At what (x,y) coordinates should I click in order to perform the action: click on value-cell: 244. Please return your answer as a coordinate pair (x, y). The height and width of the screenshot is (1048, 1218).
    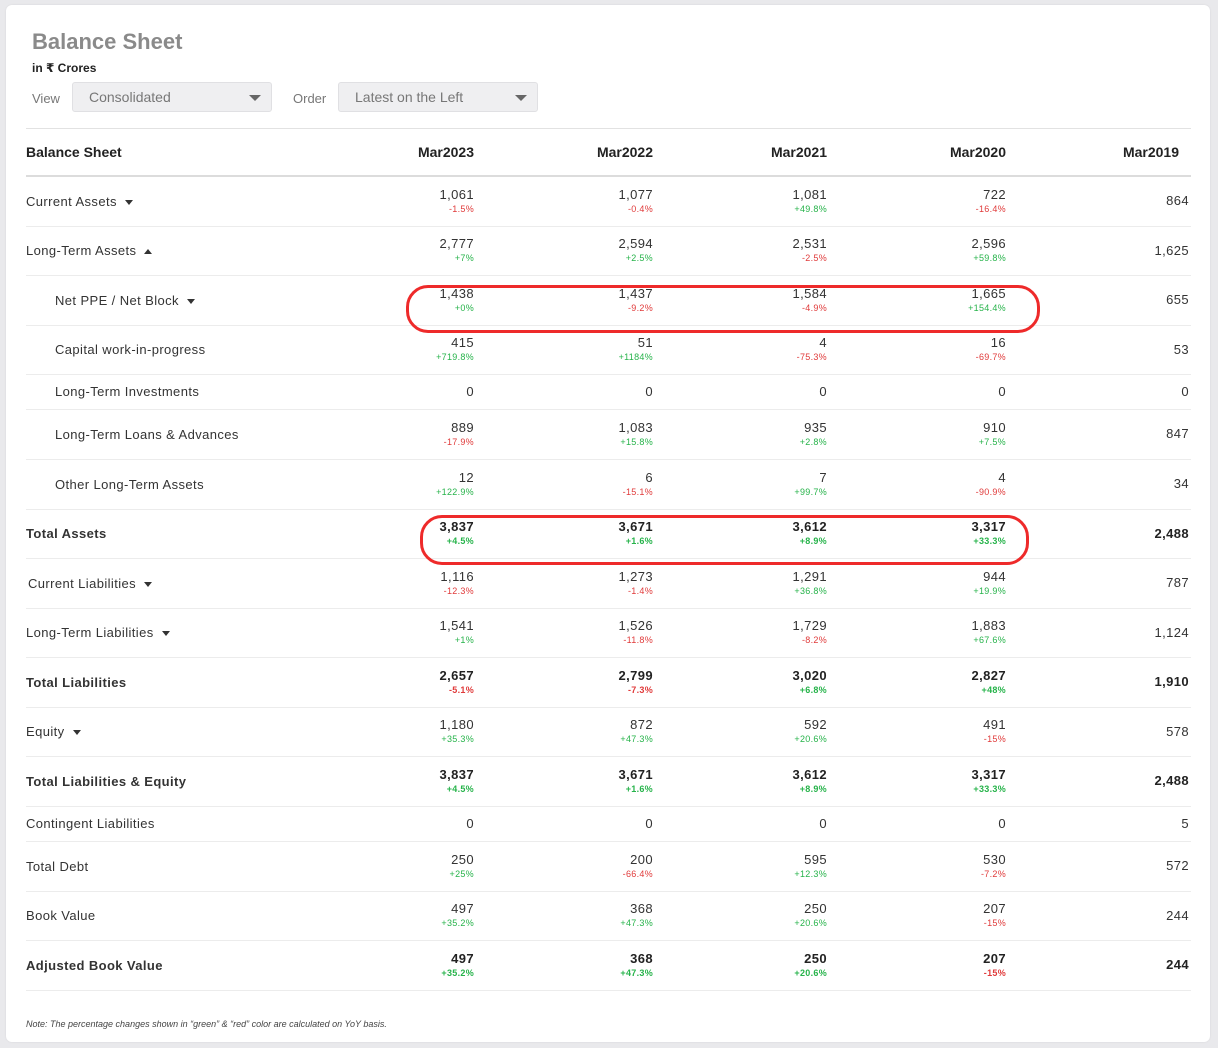
    Looking at the image, I should click on (1100, 965).